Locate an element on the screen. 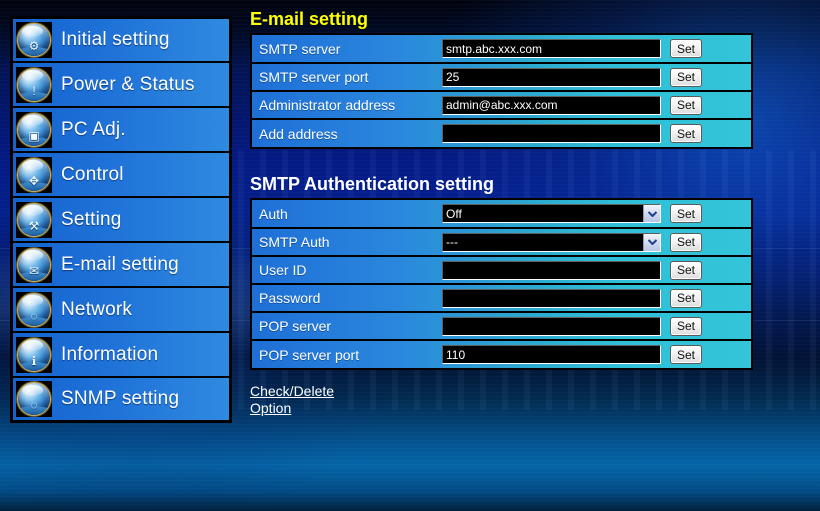 This screenshot has height=511, width=820. input-user-id is located at coordinates (551, 270).